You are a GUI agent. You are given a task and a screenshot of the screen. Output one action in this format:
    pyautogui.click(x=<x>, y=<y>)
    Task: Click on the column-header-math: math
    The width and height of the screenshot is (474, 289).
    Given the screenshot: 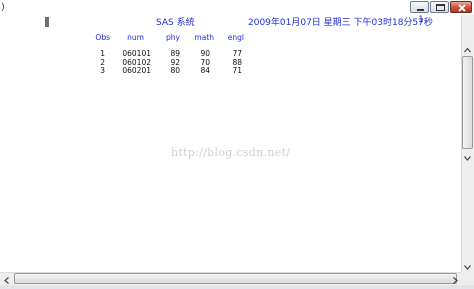 What is the action you would take?
    pyautogui.click(x=204, y=37)
    